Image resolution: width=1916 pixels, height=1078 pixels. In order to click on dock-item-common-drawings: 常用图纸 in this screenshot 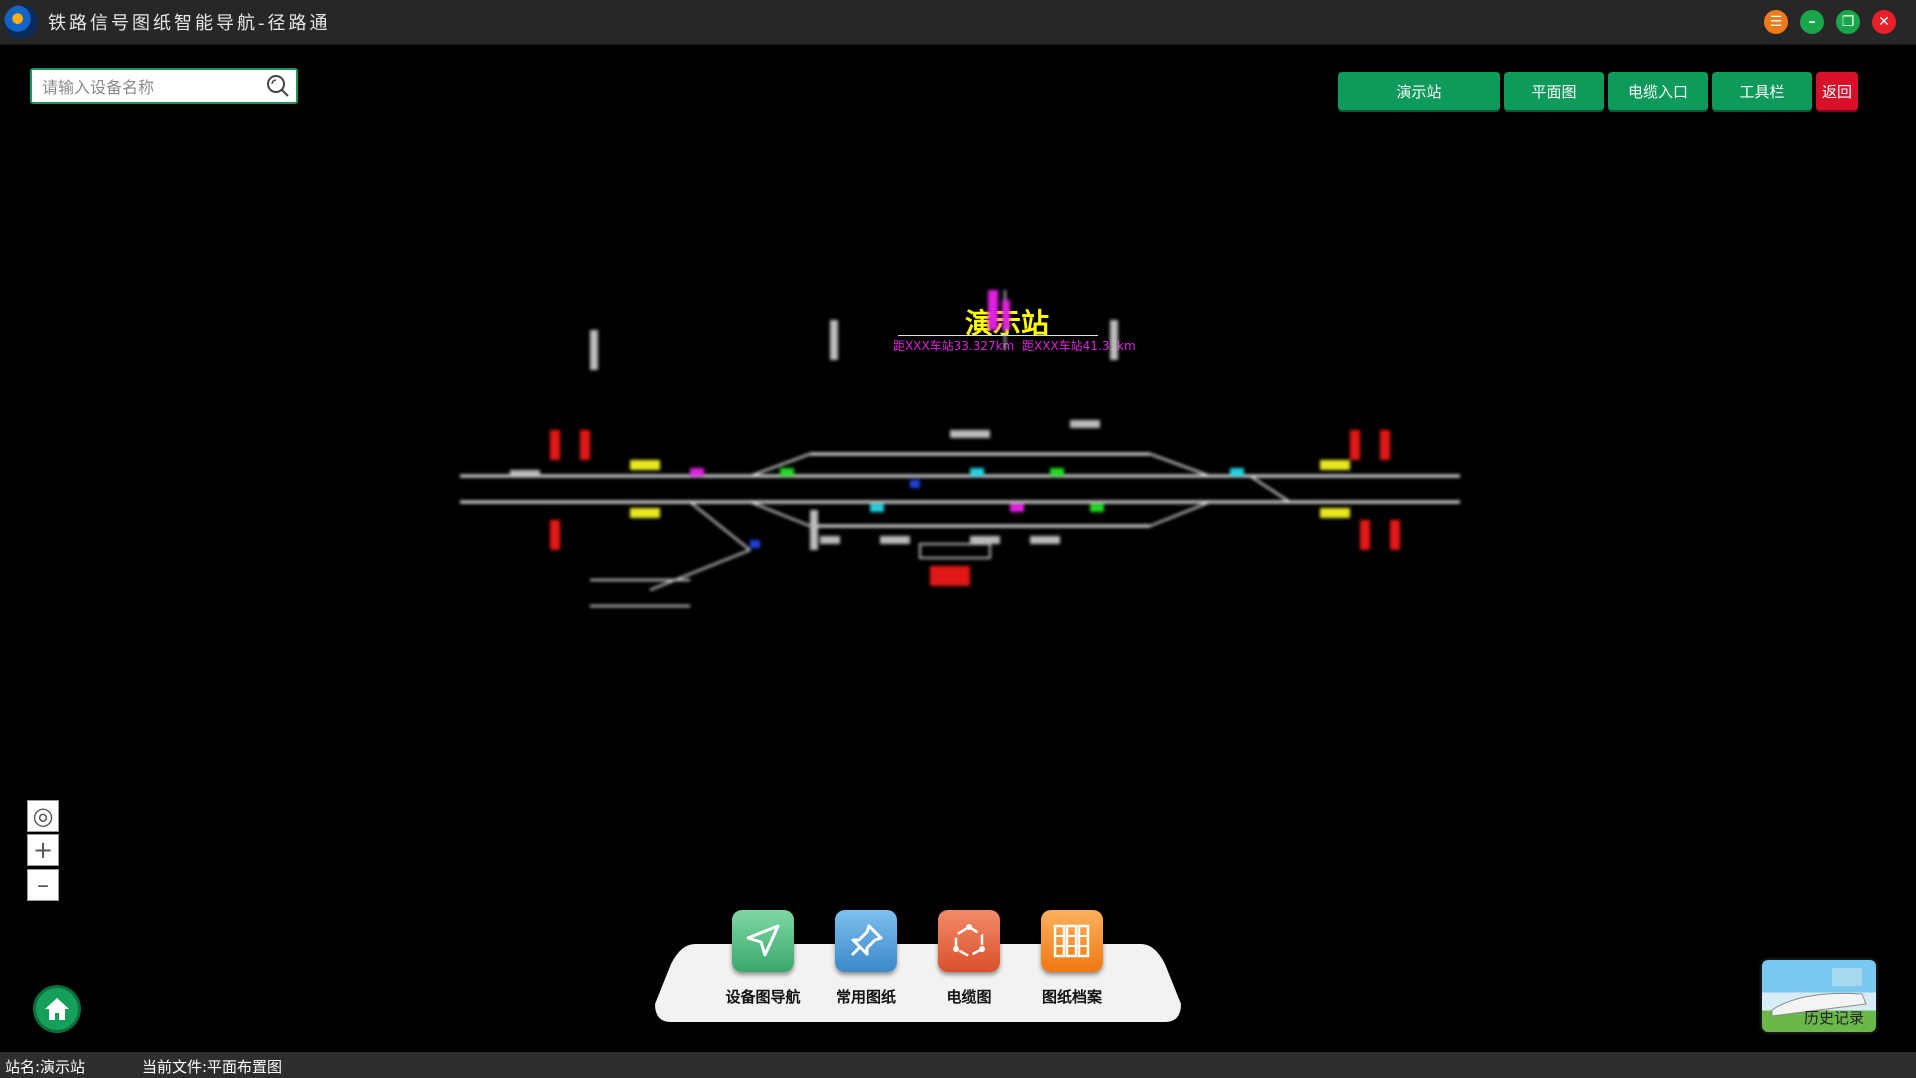, I will do `click(866, 958)`.